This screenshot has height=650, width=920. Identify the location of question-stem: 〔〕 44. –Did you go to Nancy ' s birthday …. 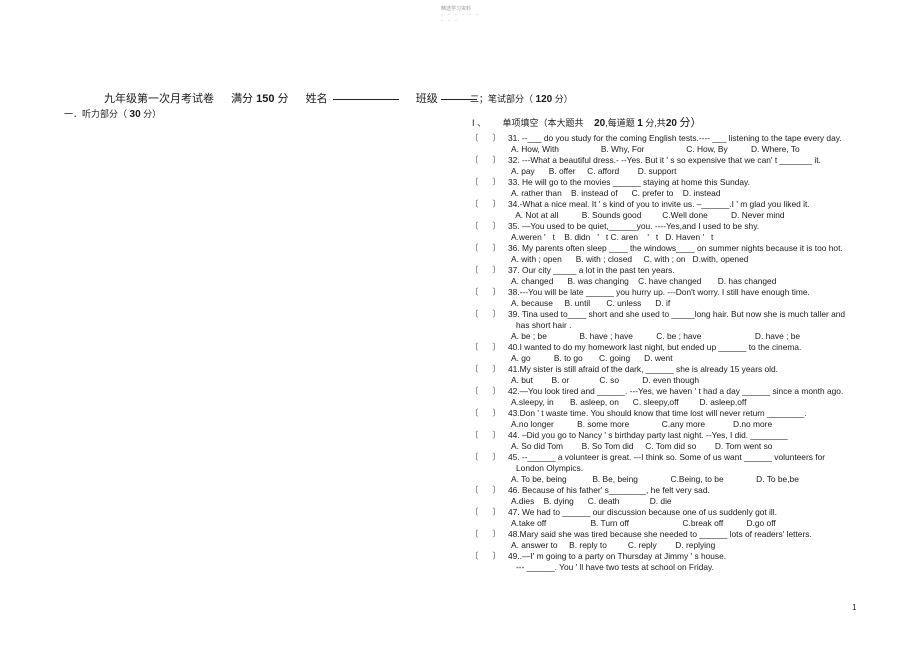
(675, 435).